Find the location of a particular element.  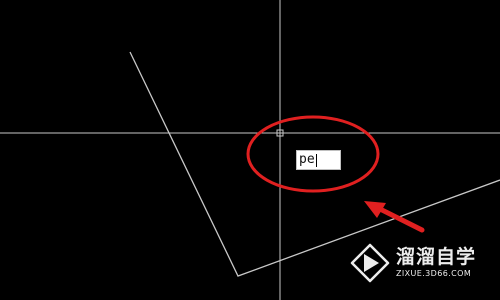

text-caret is located at coordinates (316, 160).